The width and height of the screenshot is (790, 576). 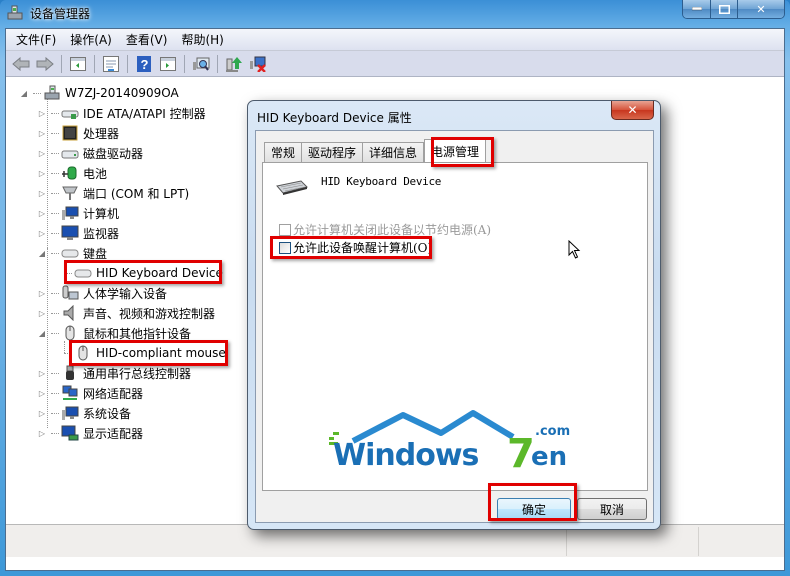 What do you see at coordinates (90, 153) in the screenshot?
I see `tree-item-disk: ▷ 磁盘驱动器` at bounding box center [90, 153].